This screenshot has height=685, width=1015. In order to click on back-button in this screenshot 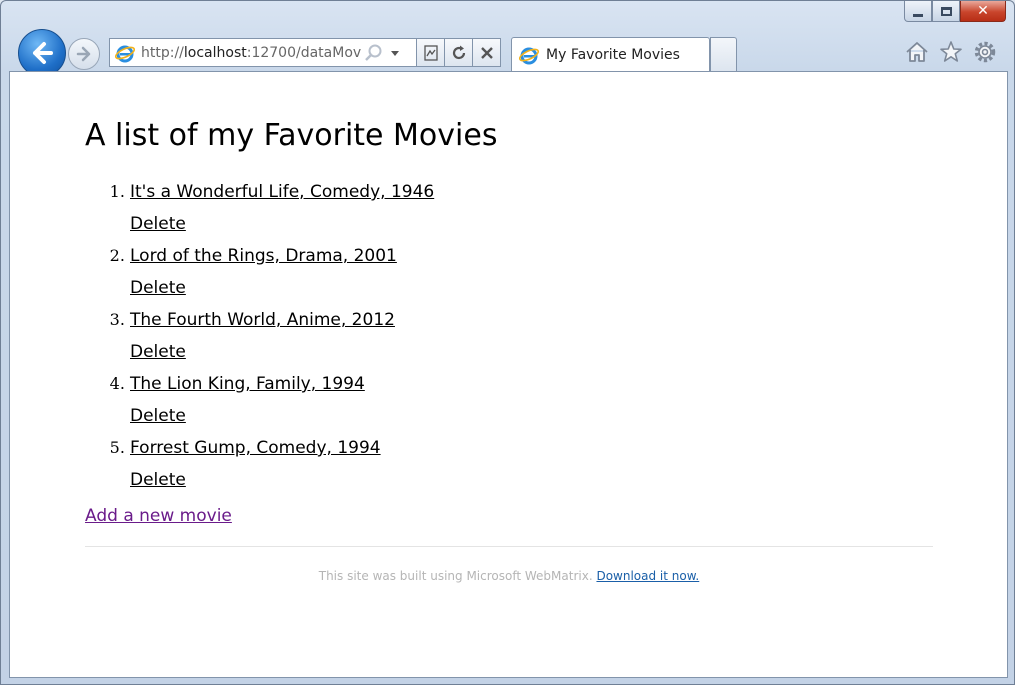, I will do `click(42, 53)`.